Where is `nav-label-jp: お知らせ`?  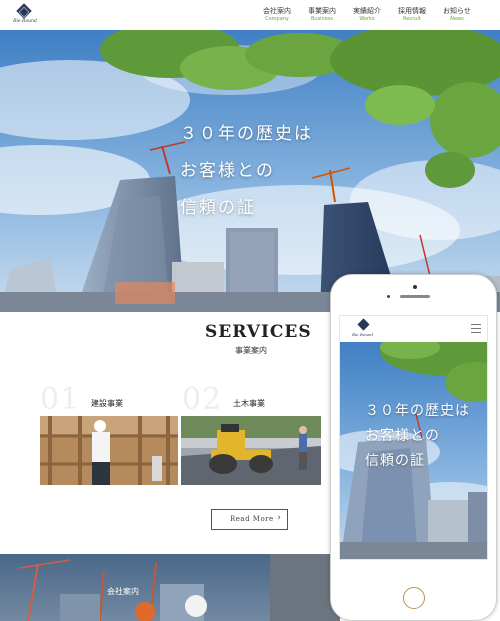 nav-label-jp: お知らせ is located at coordinates (457, 11).